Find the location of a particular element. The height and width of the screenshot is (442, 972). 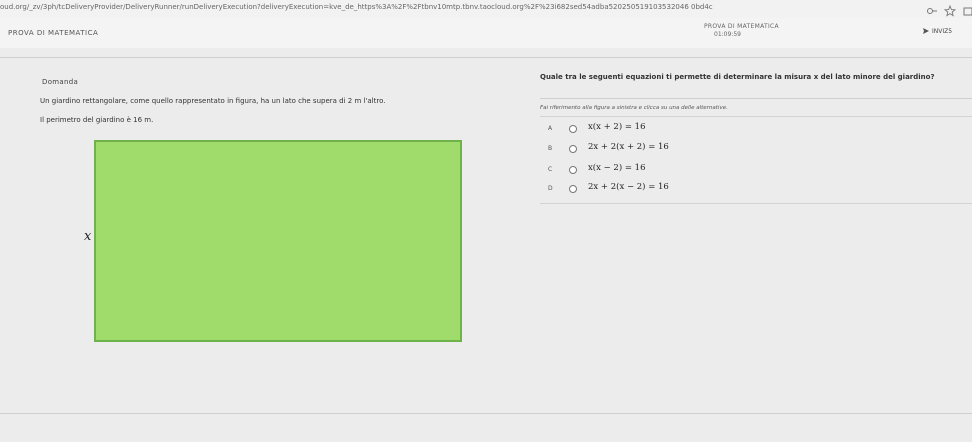

submit-button: INVIZ5 is located at coordinates (937, 31).